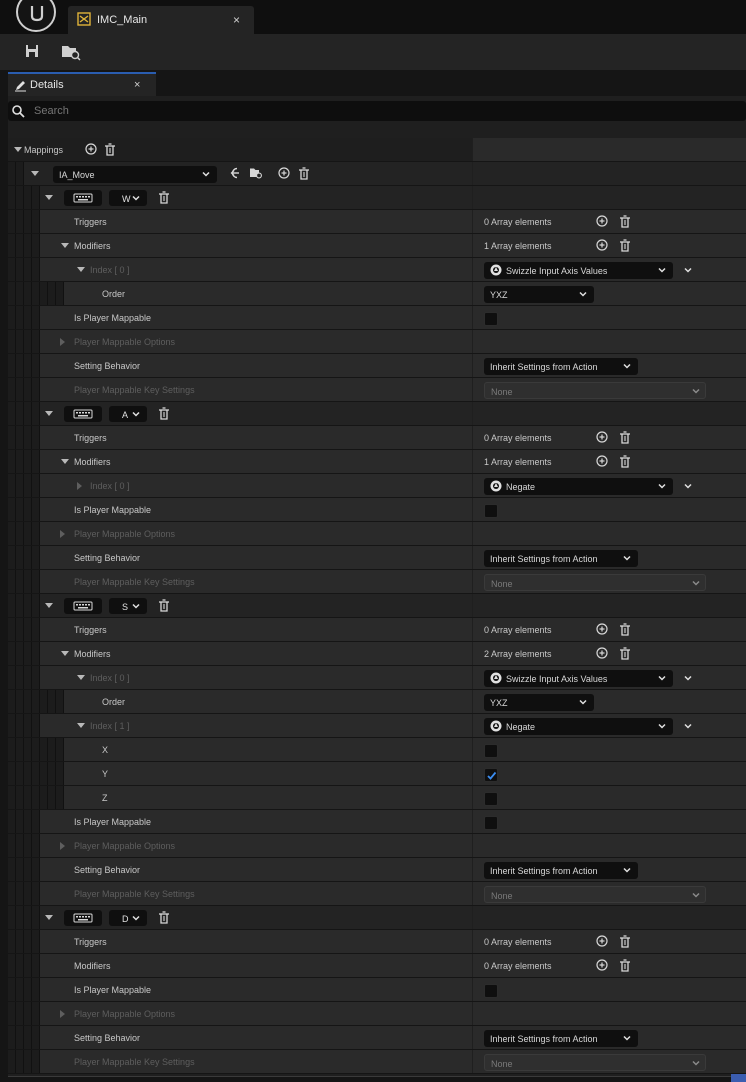  I want to click on search-input, so click(384, 111).